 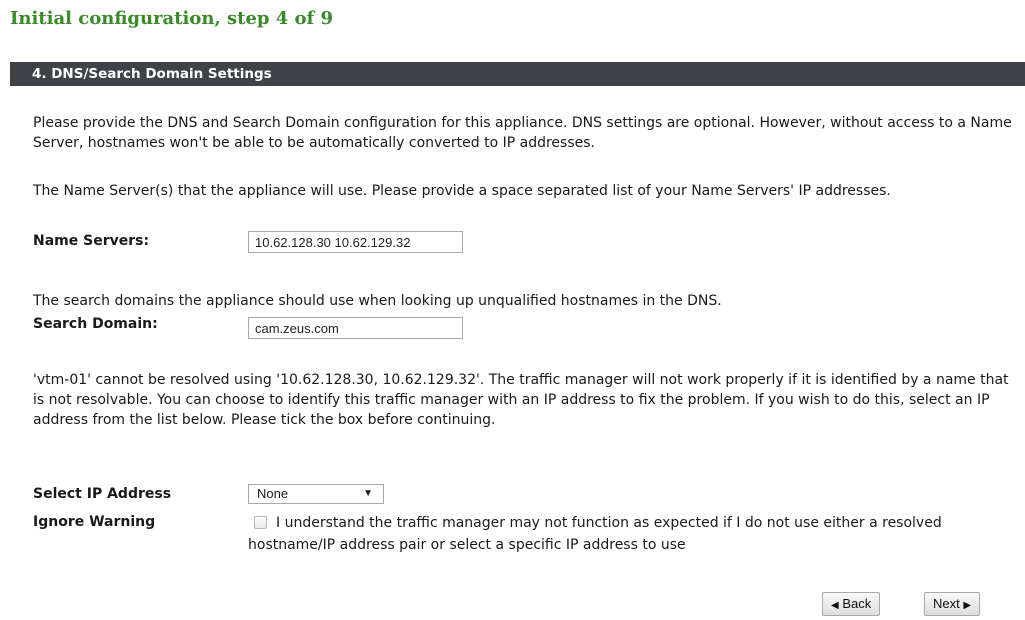 What do you see at coordinates (355, 328) in the screenshot?
I see `search-domain-input` at bounding box center [355, 328].